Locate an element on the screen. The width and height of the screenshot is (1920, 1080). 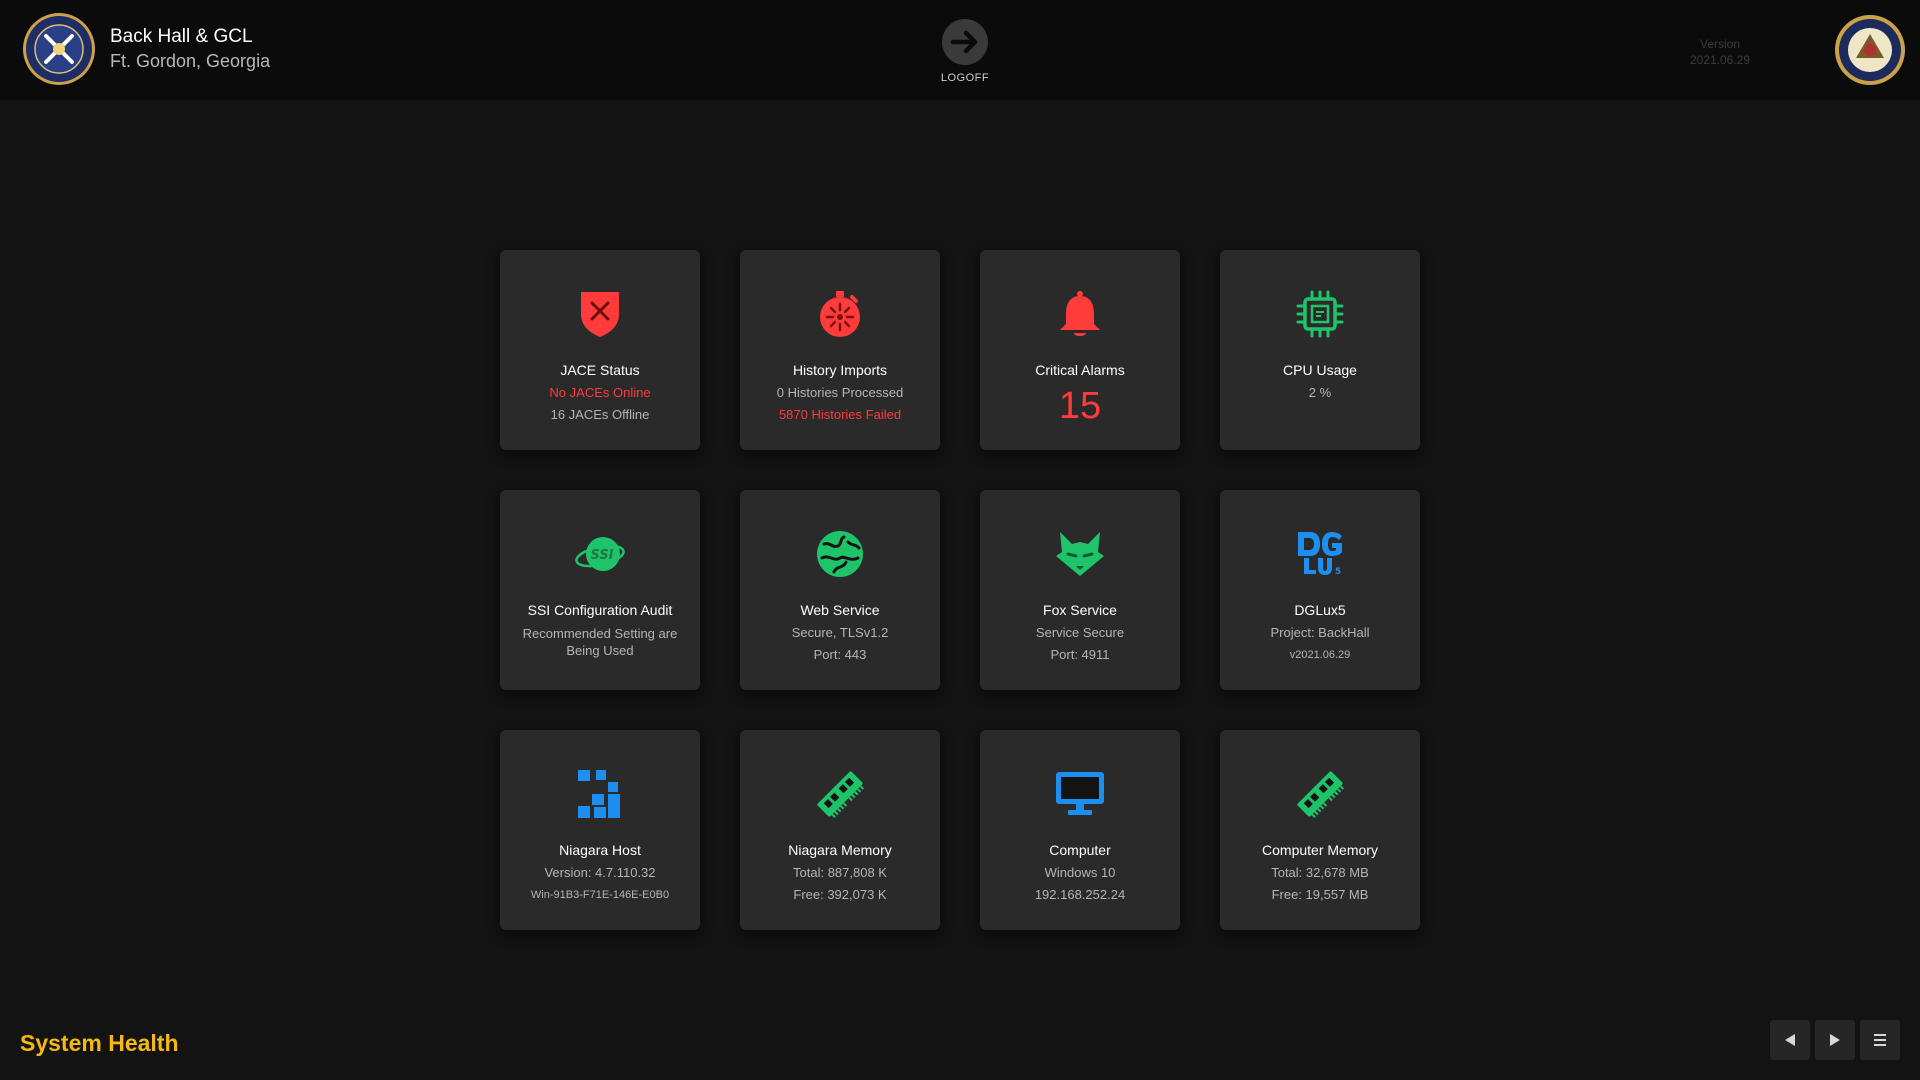
previous-page-button is located at coordinates (1790, 1040).